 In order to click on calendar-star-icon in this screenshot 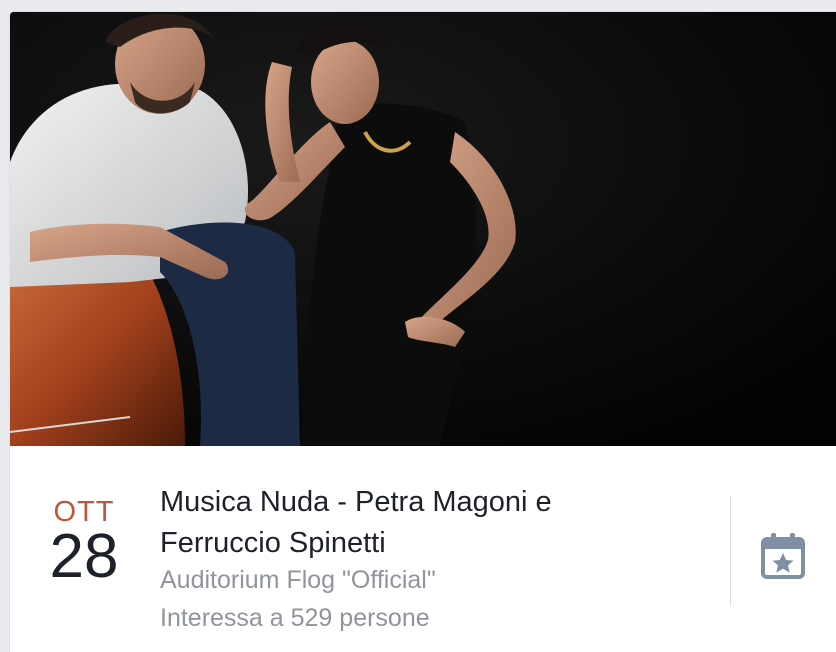, I will do `click(783, 556)`.